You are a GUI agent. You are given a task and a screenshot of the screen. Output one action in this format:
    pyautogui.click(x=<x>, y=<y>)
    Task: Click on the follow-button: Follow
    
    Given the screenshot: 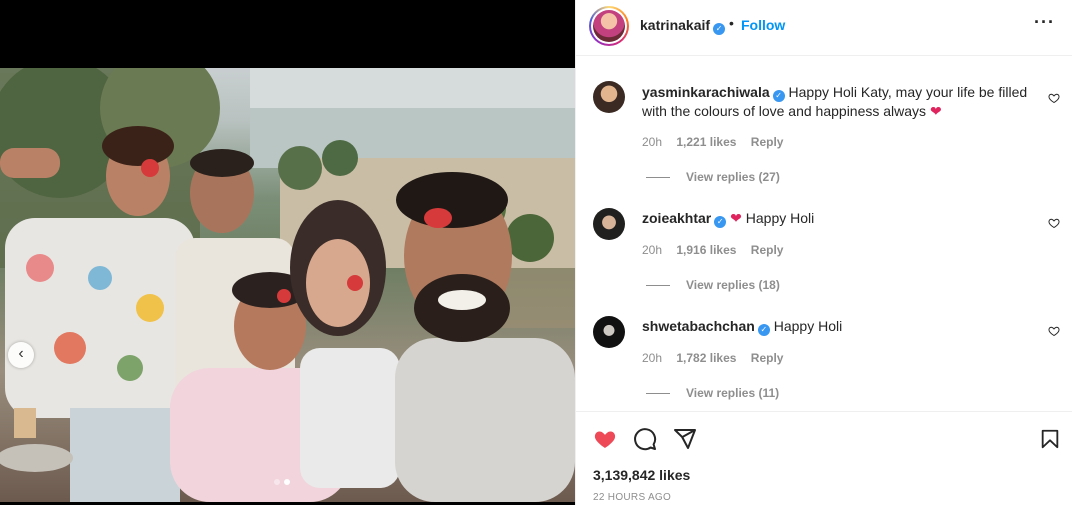 What is the action you would take?
    pyautogui.click(x=763, y=25)
    